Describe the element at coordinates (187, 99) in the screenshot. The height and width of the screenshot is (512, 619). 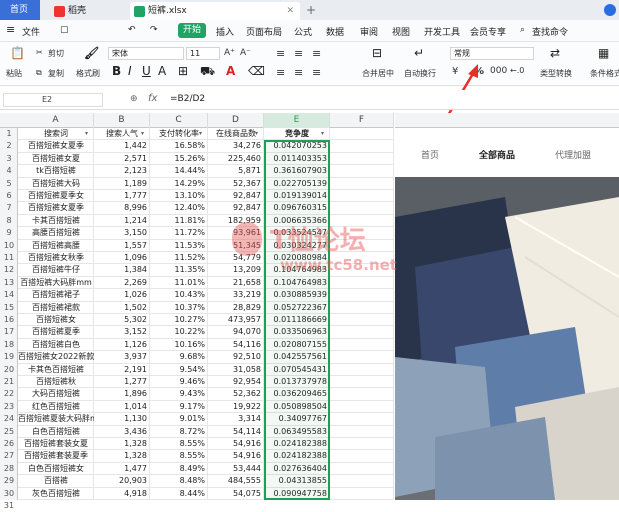
I see `formula-input: =B2/D2` at that location.